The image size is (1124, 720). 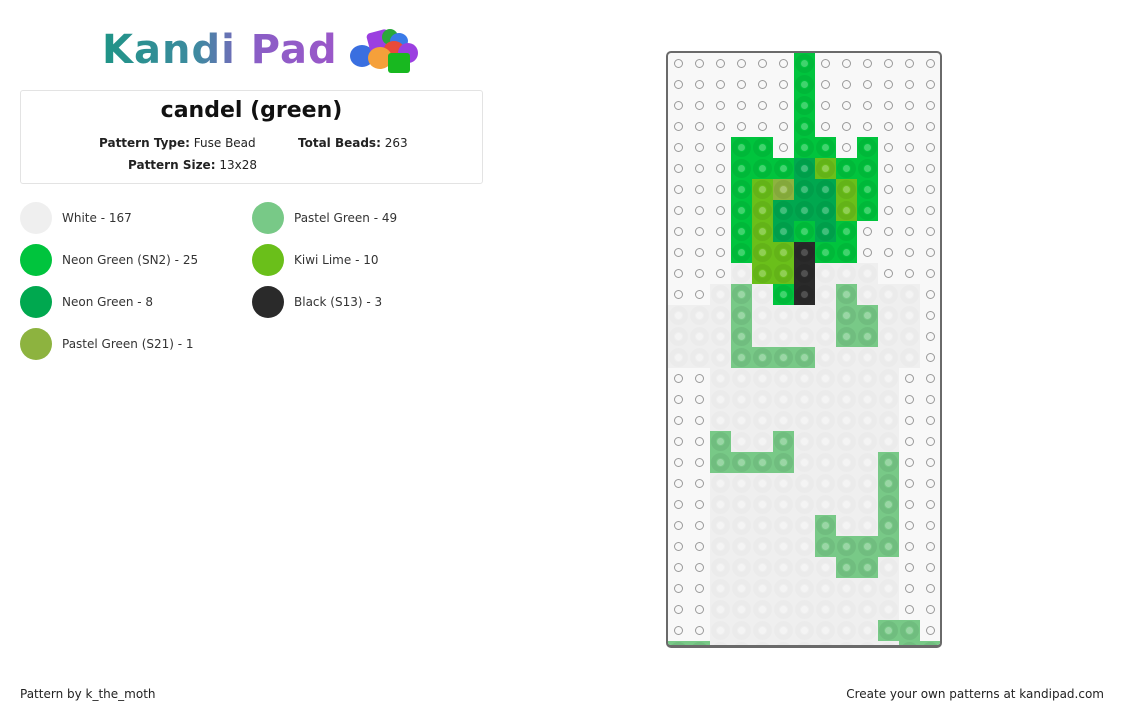 I want to click on total-beads-value: 263, so click(x=396, y=143).